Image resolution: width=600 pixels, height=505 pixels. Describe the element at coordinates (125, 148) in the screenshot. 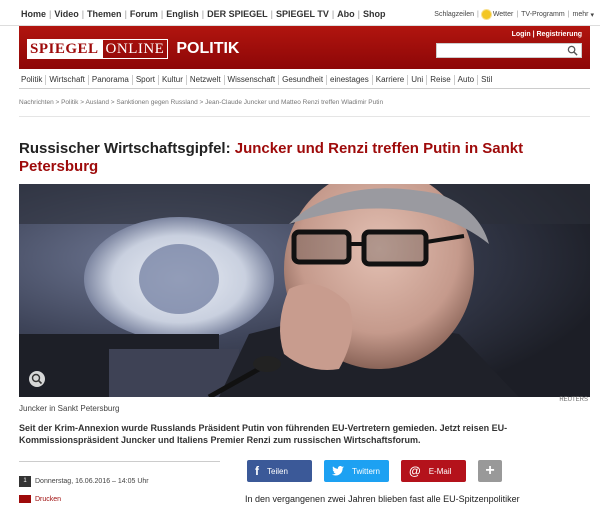

I see `headline-kicker: Russischer Wirtschaftsgipfel:` at that location.